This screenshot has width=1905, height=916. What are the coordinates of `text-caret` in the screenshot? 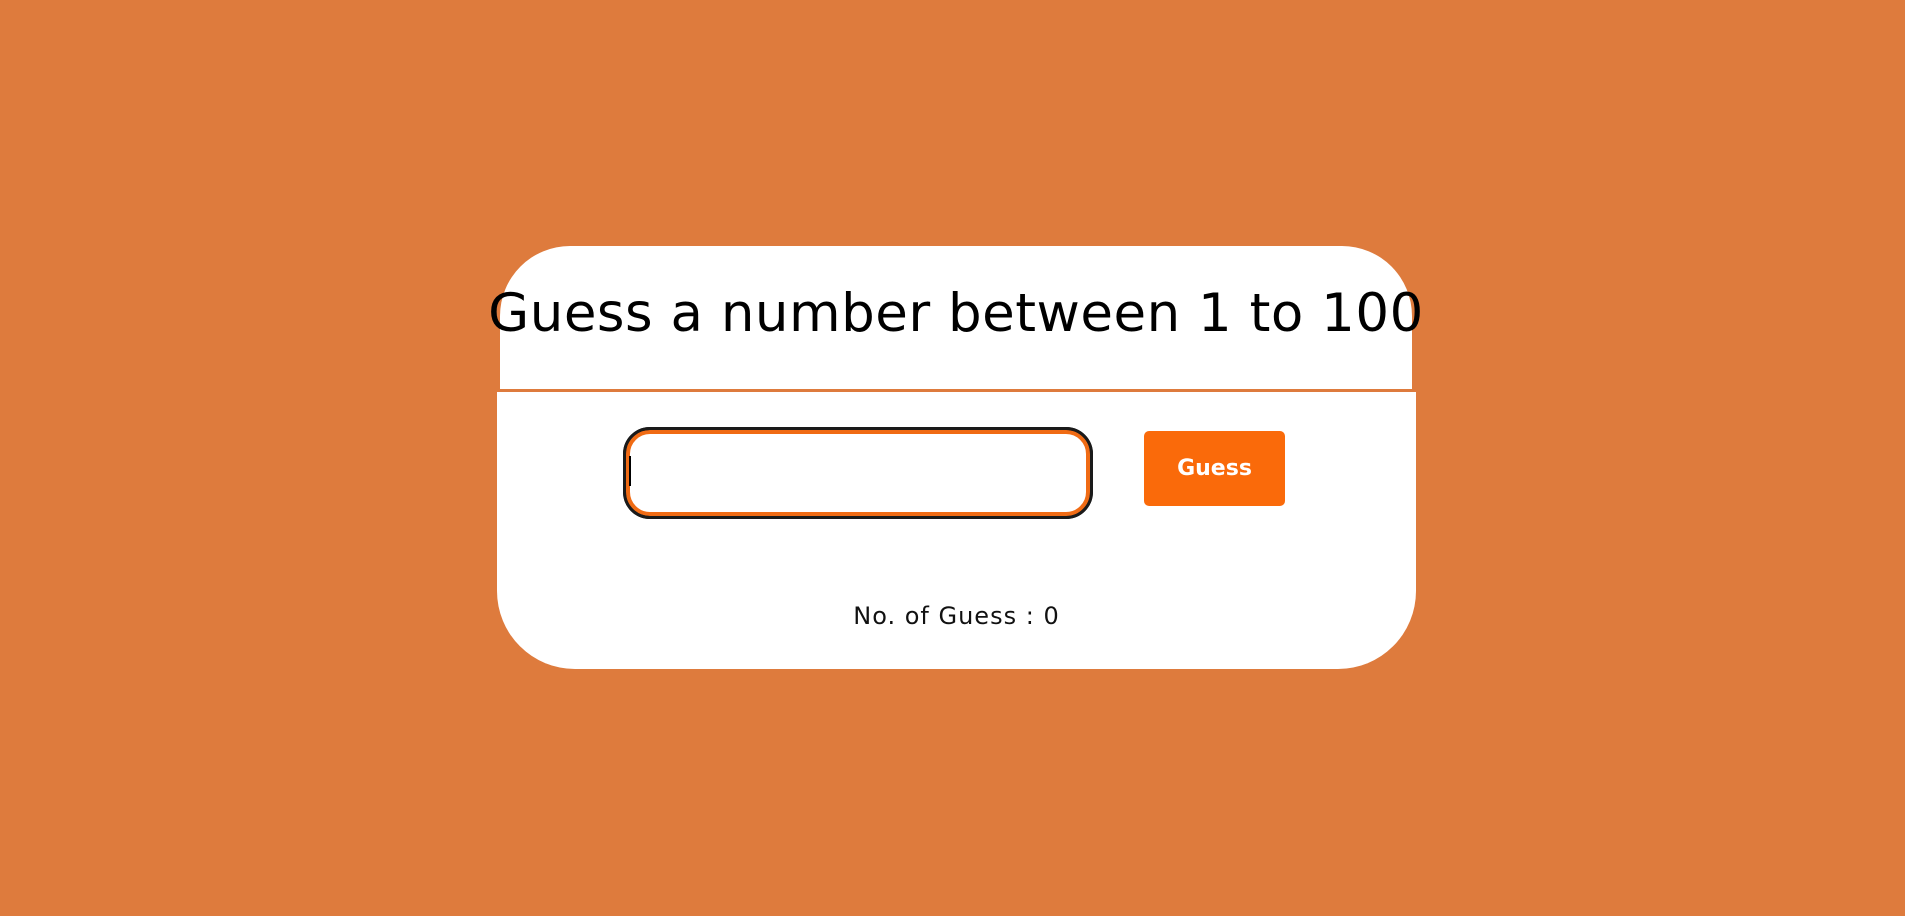 It's located at (630, 471).